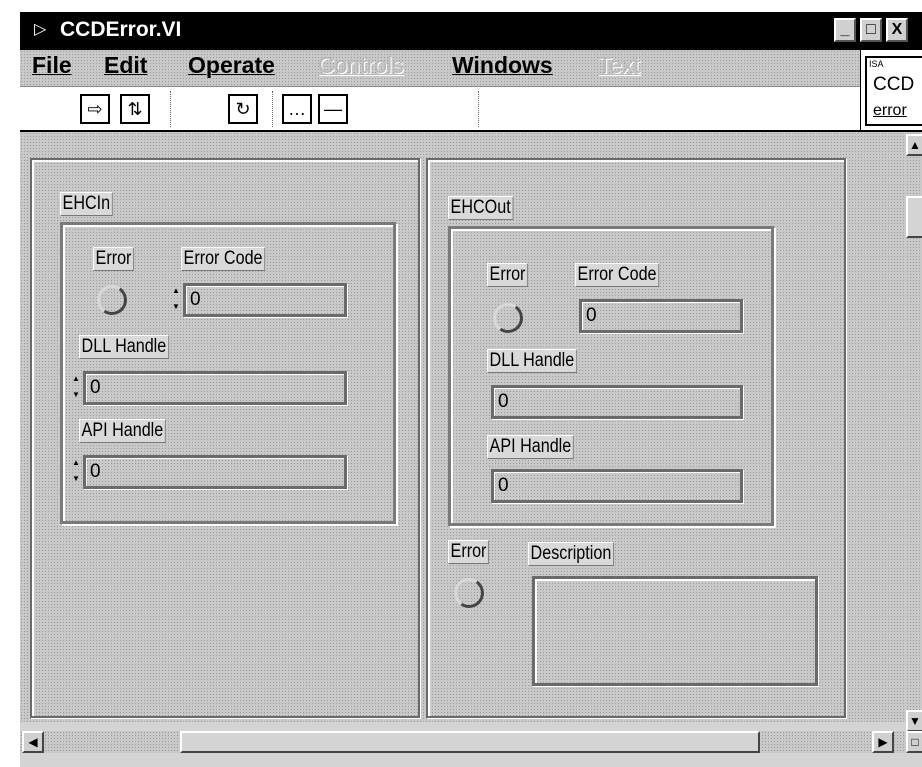  I want to click on vi-icon-pane: ISA CCD error, so click(891, 91).